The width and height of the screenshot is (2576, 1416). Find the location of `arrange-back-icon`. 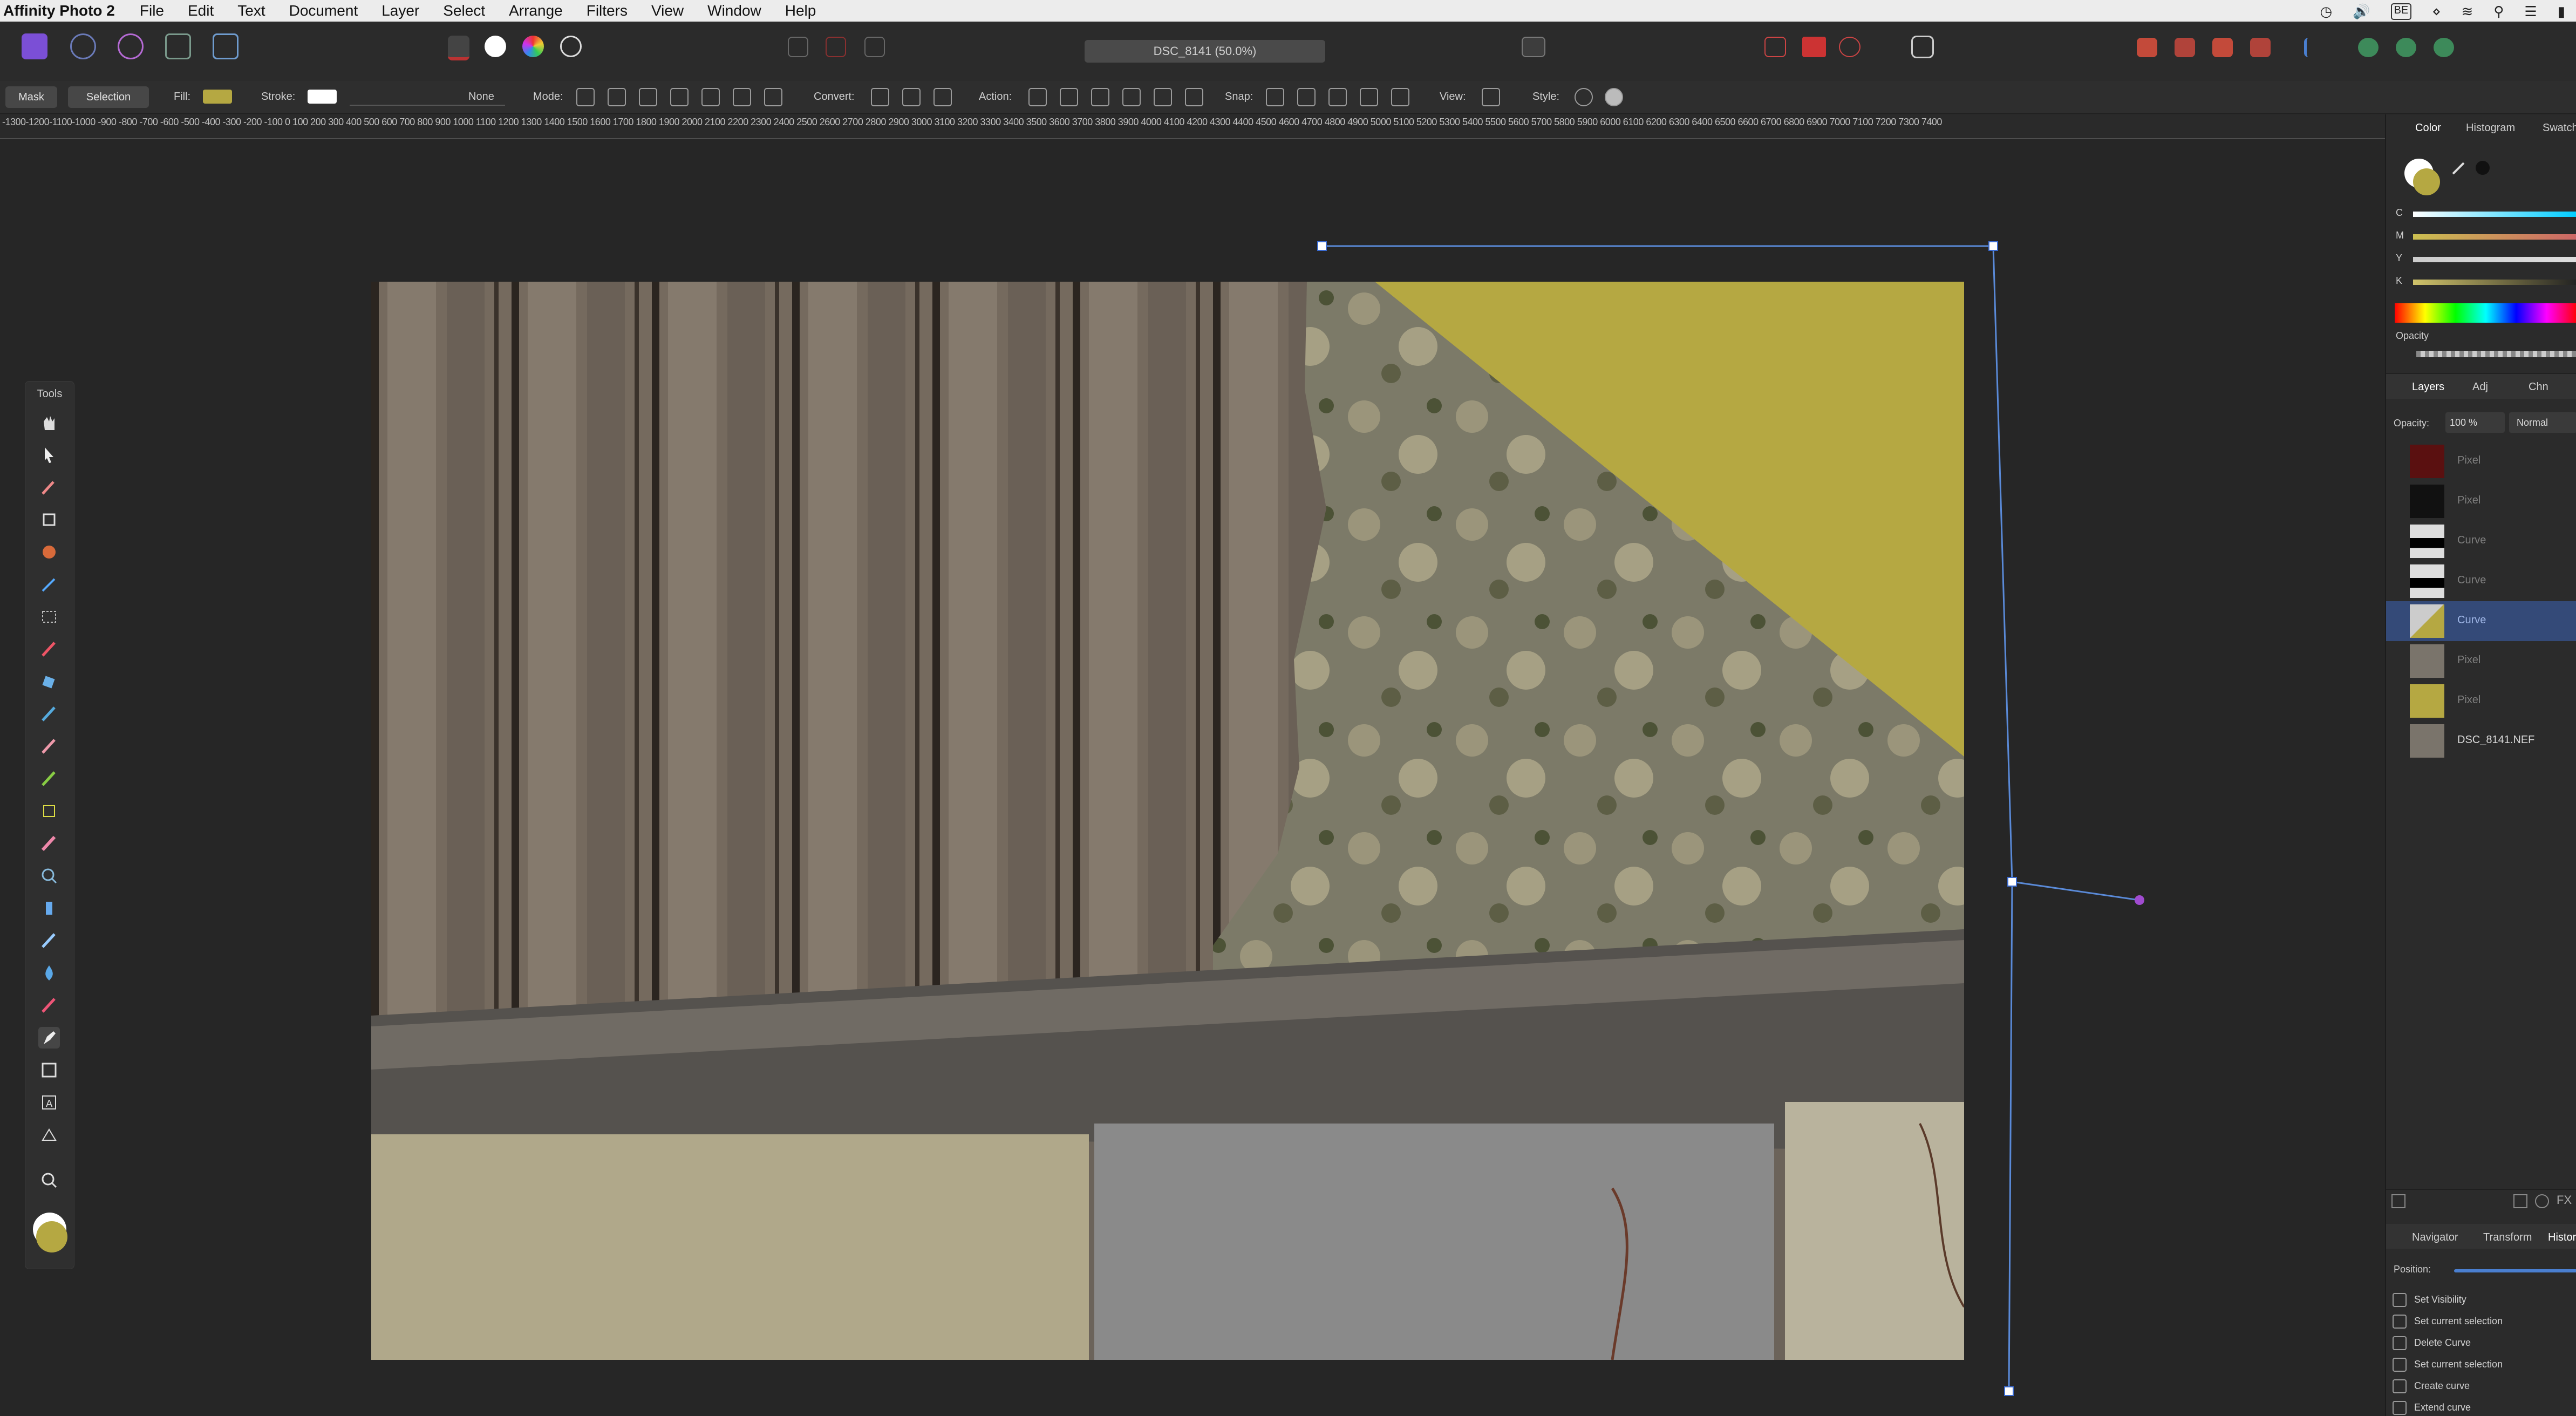

arrange-back-icon is located at coordinates (2147, 48).